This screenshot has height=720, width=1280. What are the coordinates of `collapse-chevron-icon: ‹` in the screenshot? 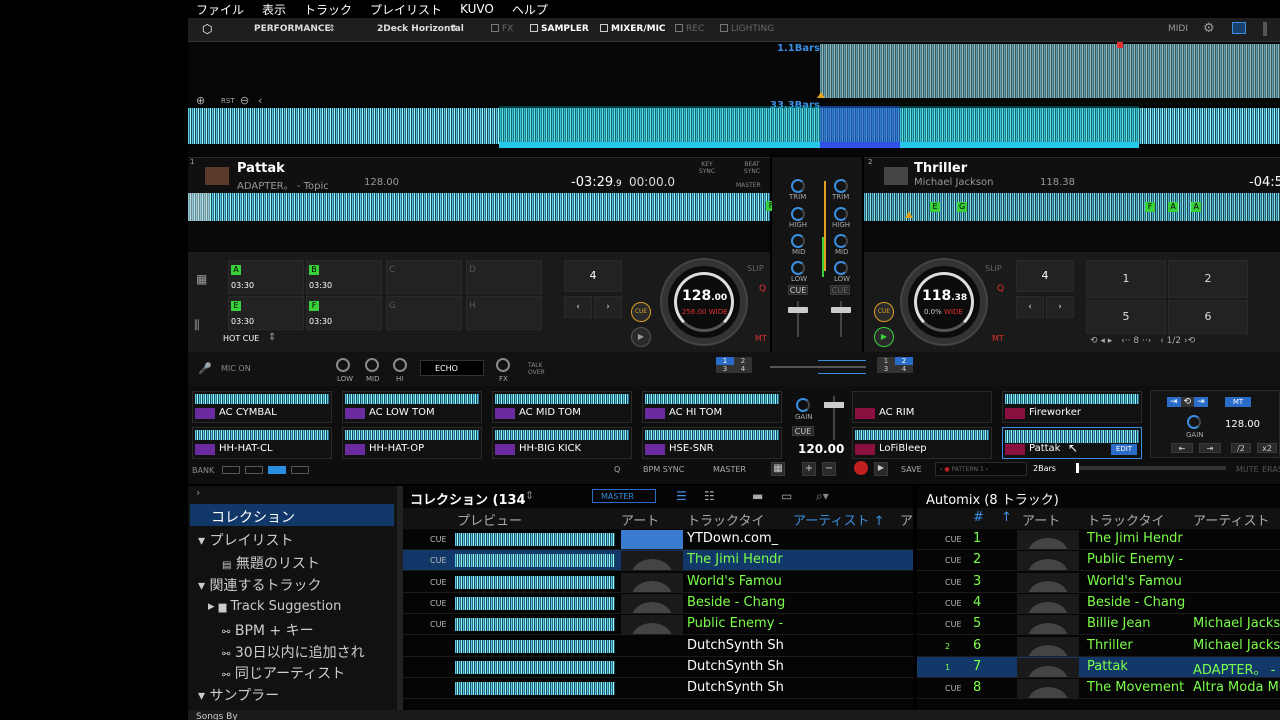 It's located at (260, 100).